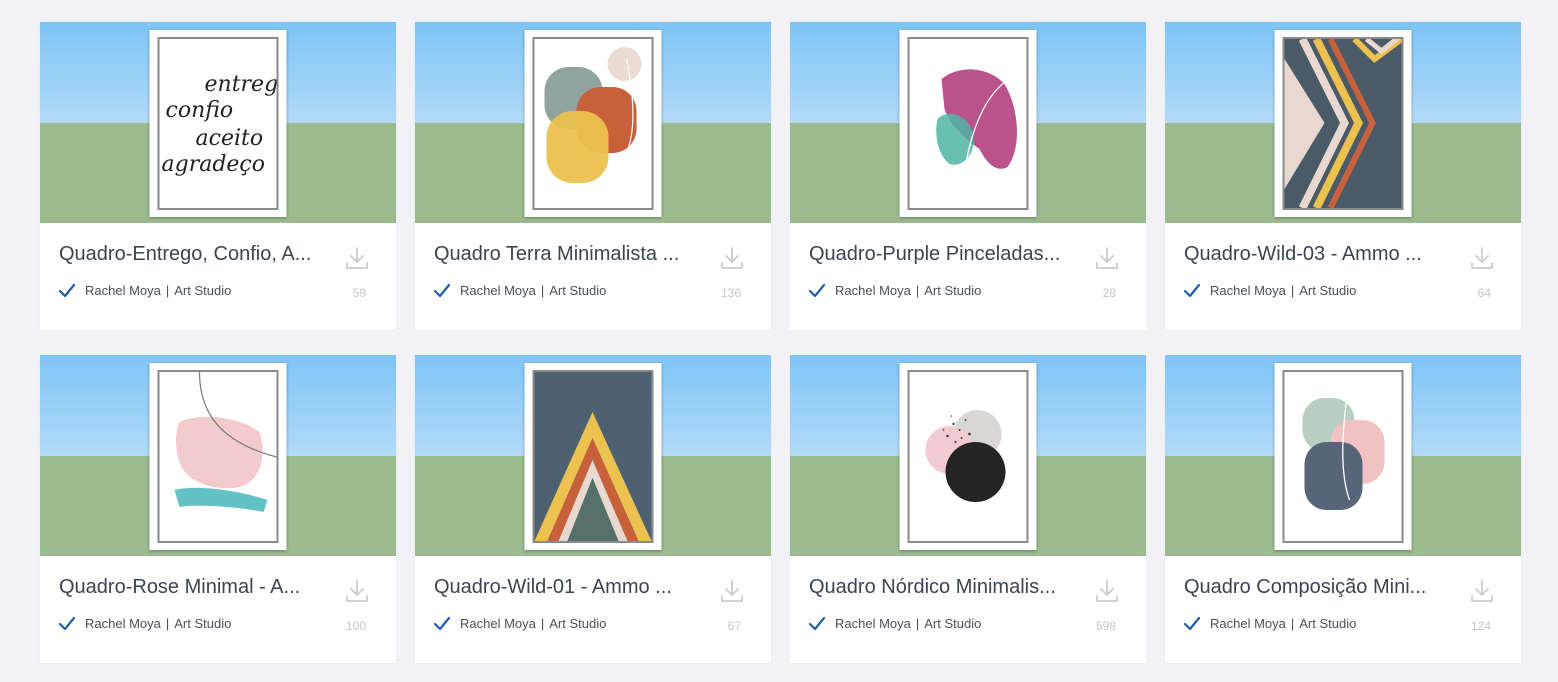  Describe the element at coordinates (1484, 293) in the screenshot. I see `download-count: 64` at that location.